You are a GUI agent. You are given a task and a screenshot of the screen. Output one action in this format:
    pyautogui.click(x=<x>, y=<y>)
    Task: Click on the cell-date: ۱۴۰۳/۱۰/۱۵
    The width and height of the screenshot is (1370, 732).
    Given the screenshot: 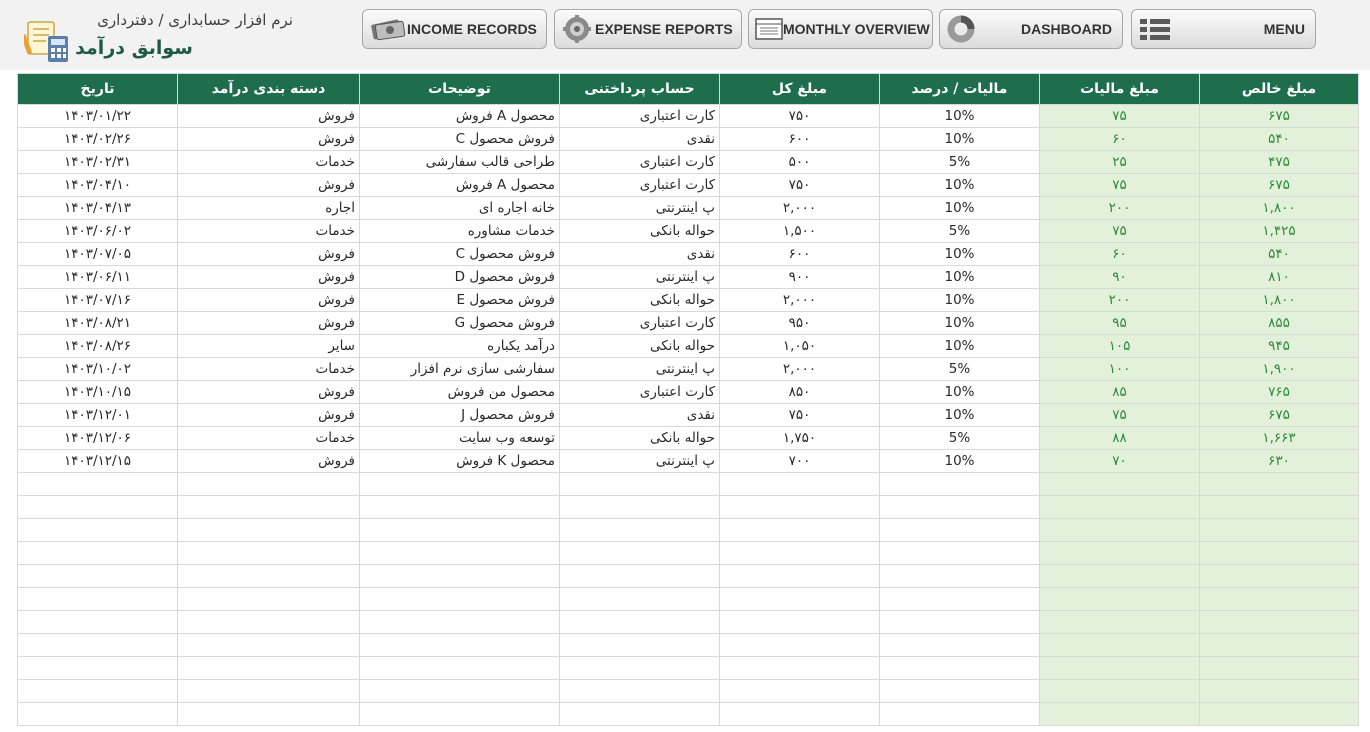 What is the action you would take?
    pyautogui.click(x=97, y=392)
    